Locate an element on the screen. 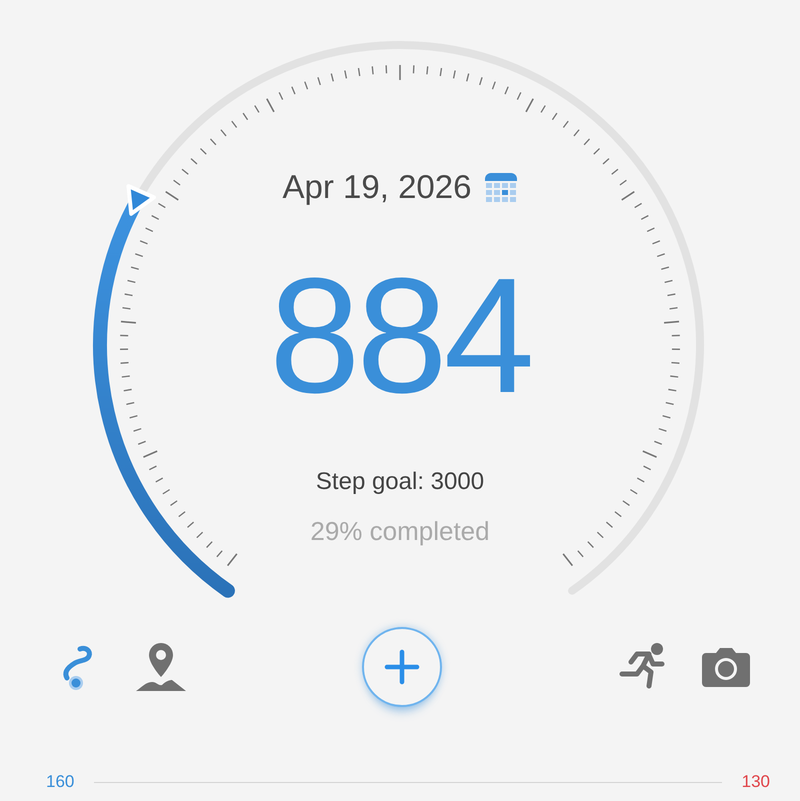  camera-icon is located at coordinates (726, 667).